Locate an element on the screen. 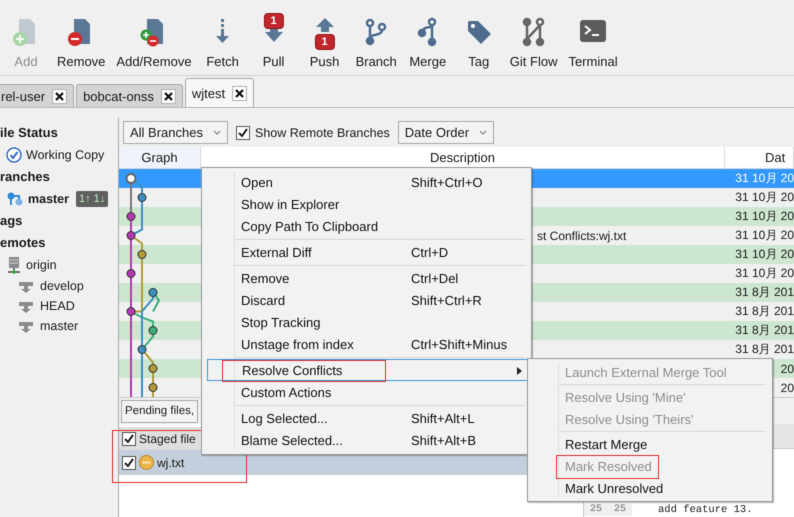  tab-label: wjtest is located at coordinates (209, 93).